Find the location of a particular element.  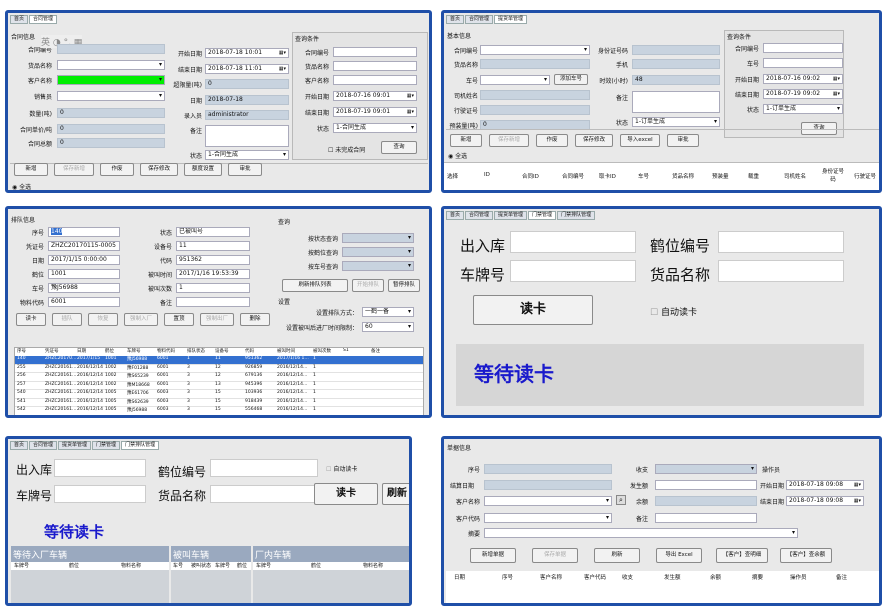

col-header: 客户代码 is located at coordinates (595, 577).